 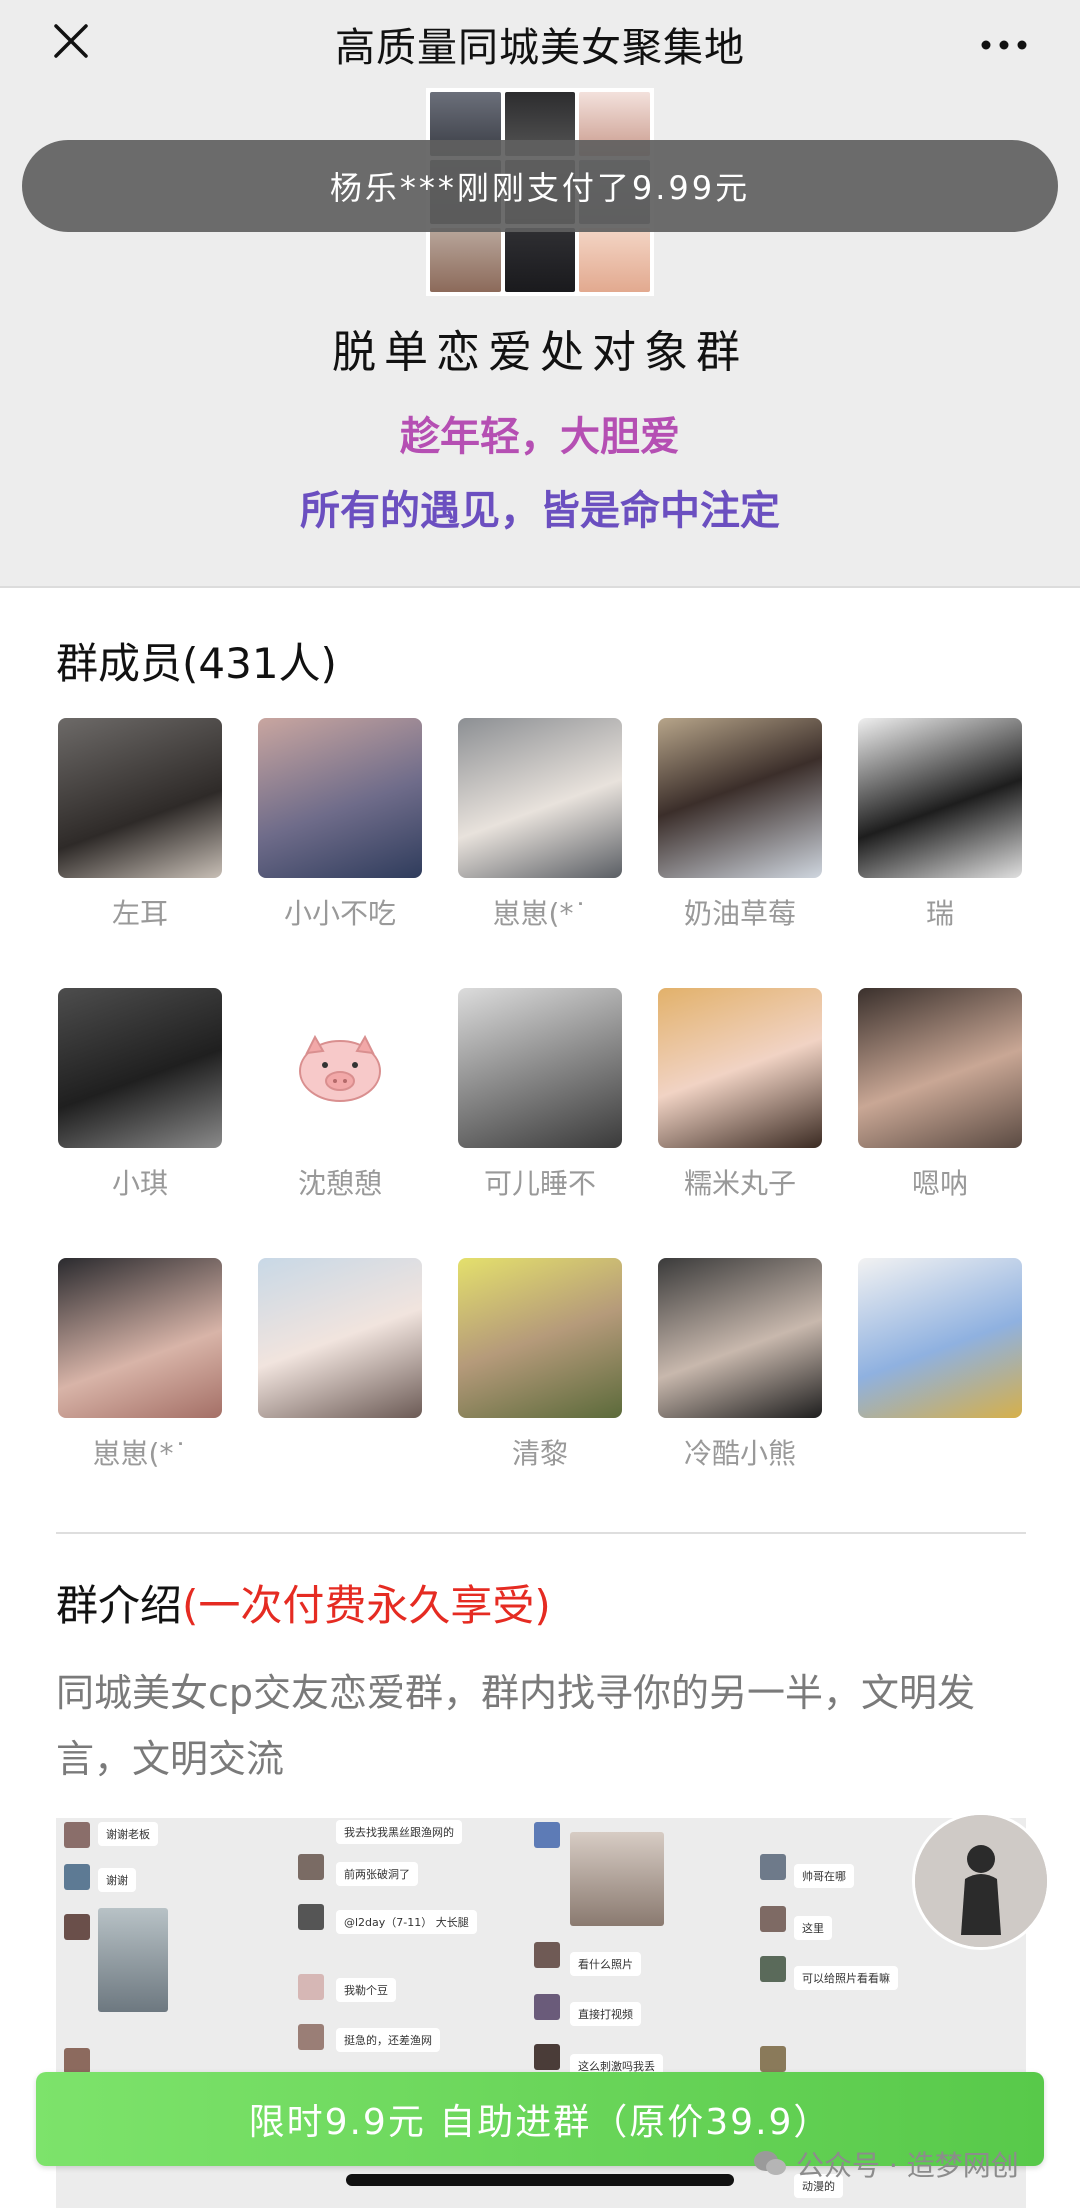 I want to click on chat-bubble: 可以给照片看看嘛, so click(x=846, y=1978).